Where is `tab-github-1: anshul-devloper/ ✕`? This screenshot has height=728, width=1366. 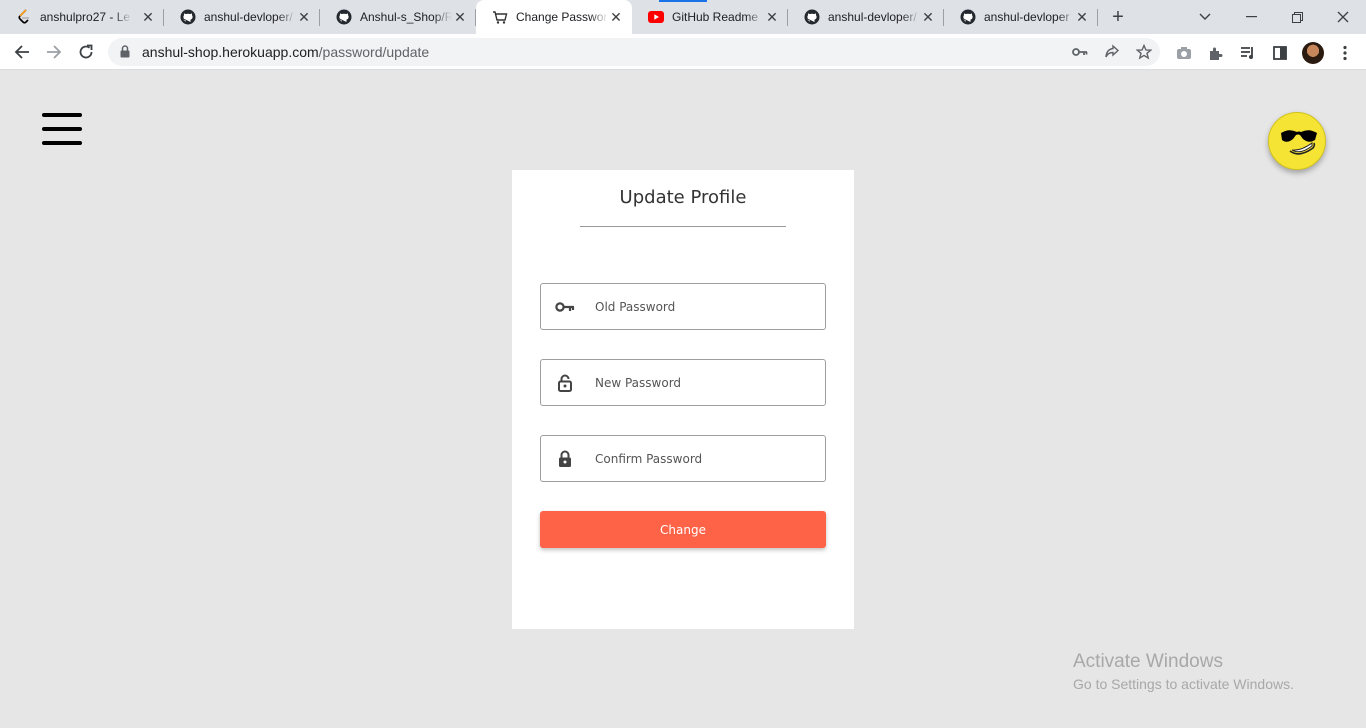 tab-github-1: anshul-devloper/ ✕ is located at coordinates (242, 17).